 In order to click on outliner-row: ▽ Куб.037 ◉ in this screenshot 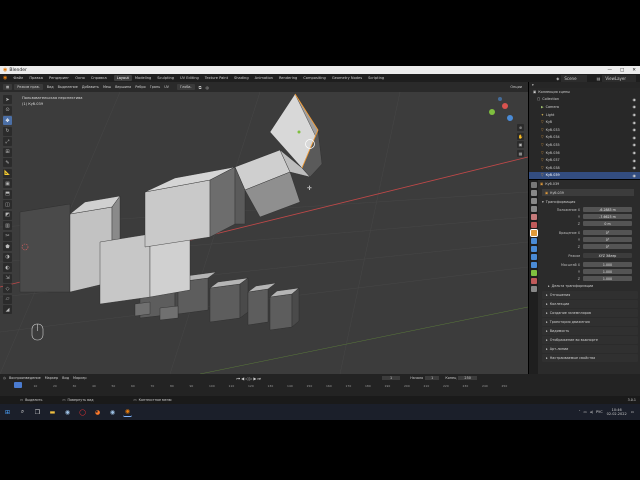, I will do `click(584, 160)`.